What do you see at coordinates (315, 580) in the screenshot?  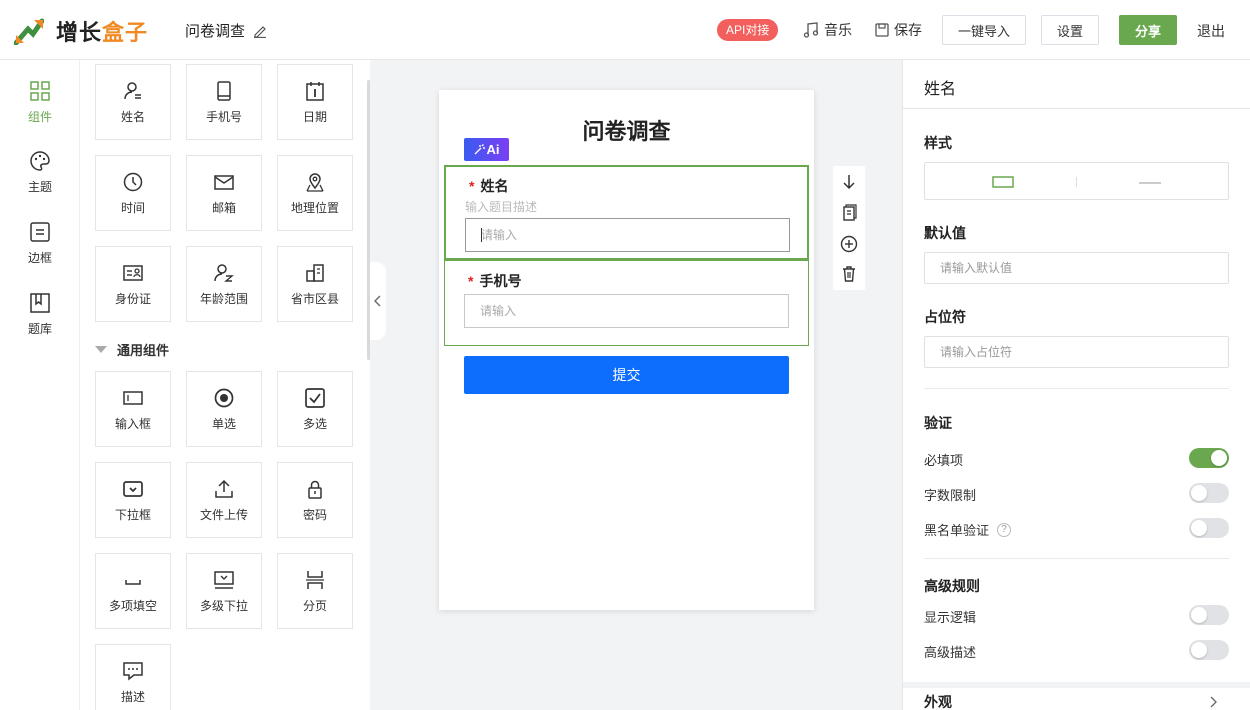 I see `pagination-icon` at bounding box center [315, 580].